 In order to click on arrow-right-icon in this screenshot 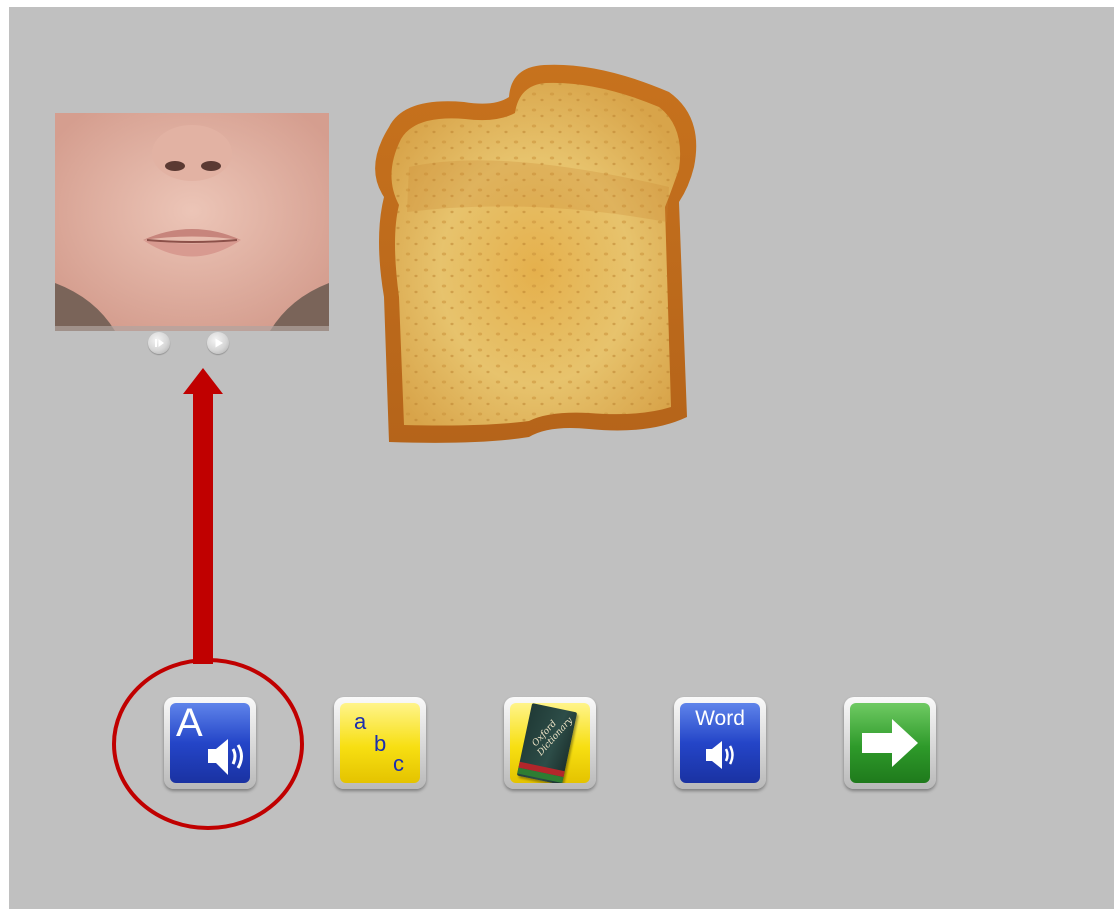, I will do `click(890, 743)`.